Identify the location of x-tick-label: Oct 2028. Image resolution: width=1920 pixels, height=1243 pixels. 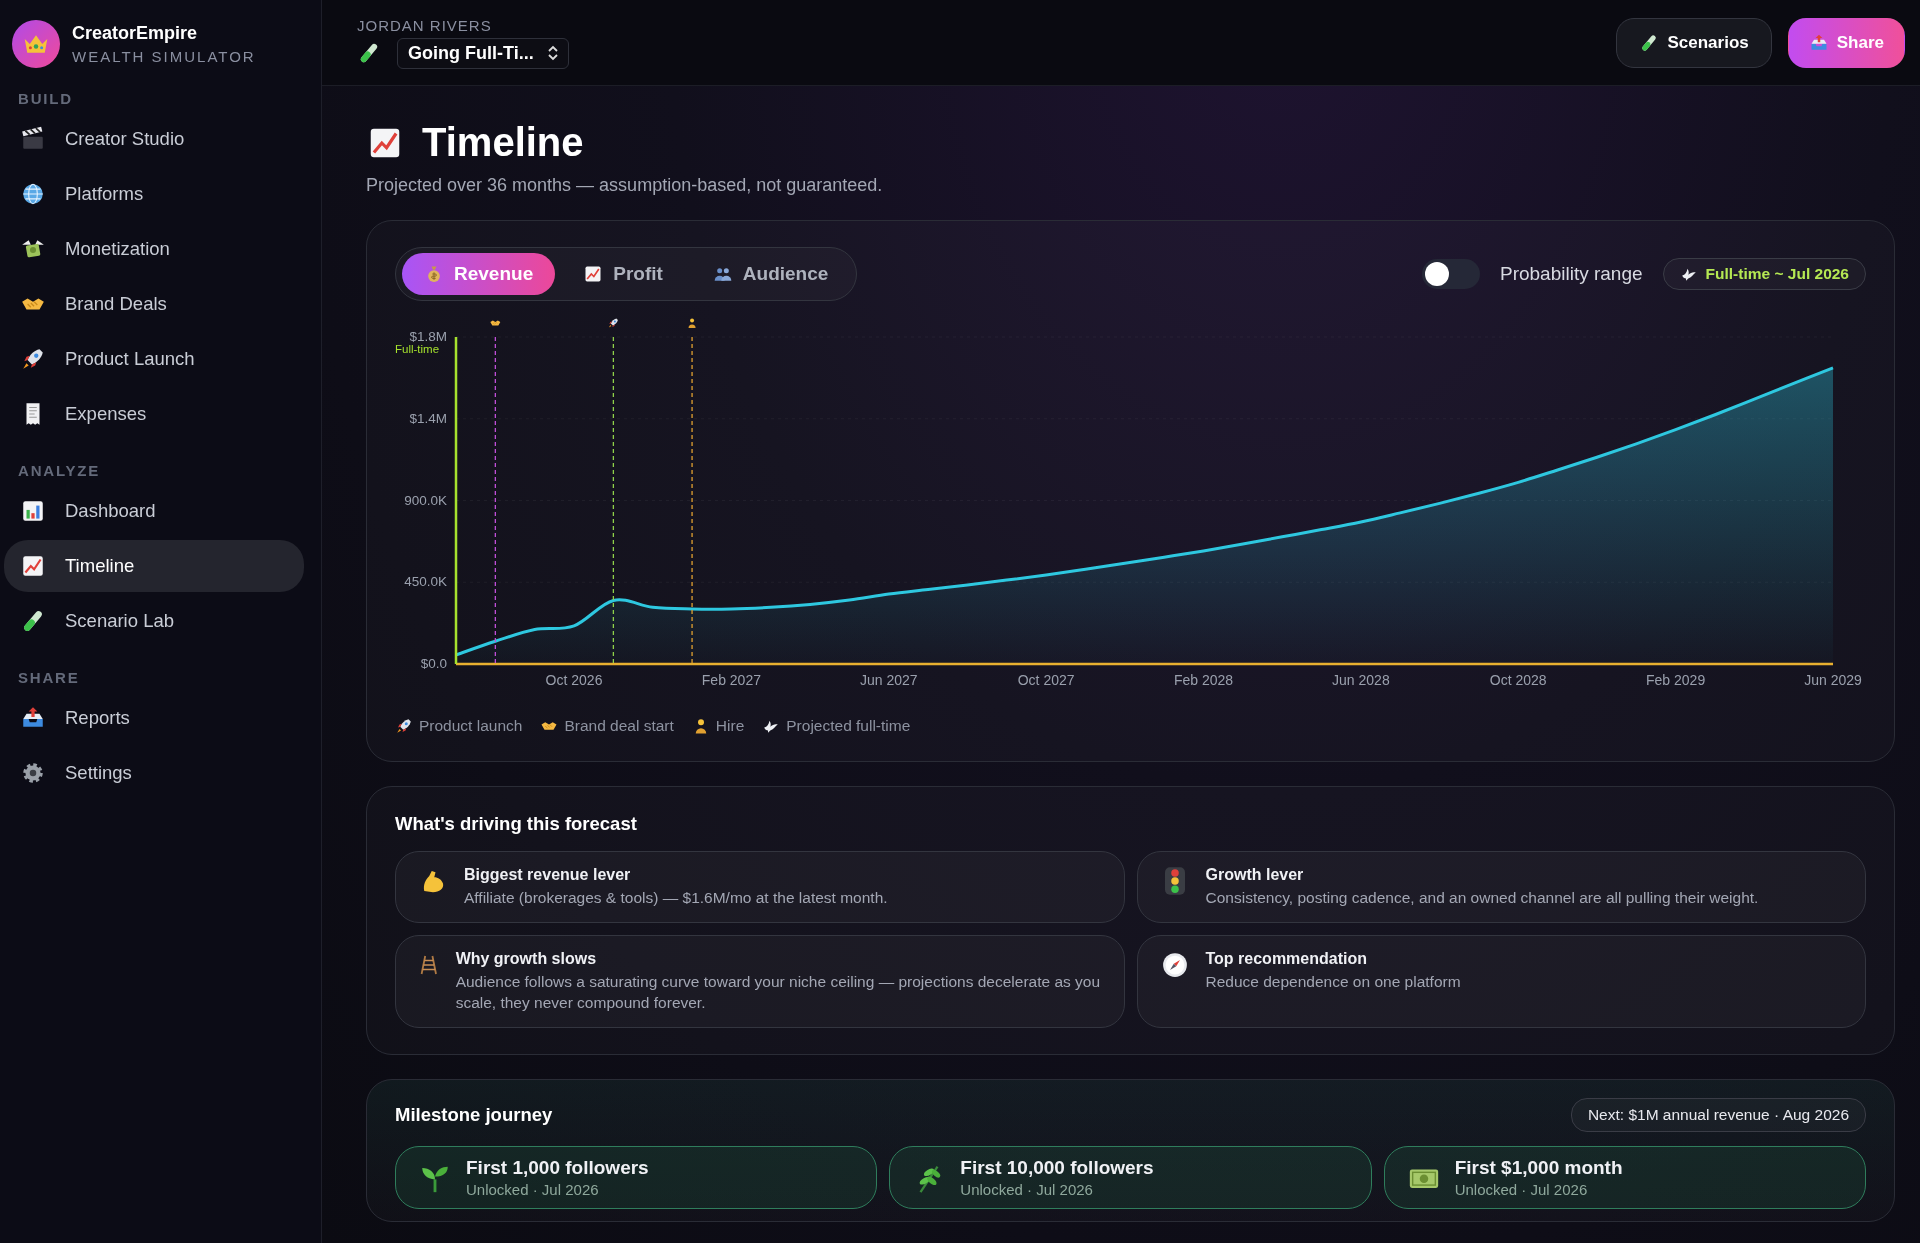
(1518, 680).